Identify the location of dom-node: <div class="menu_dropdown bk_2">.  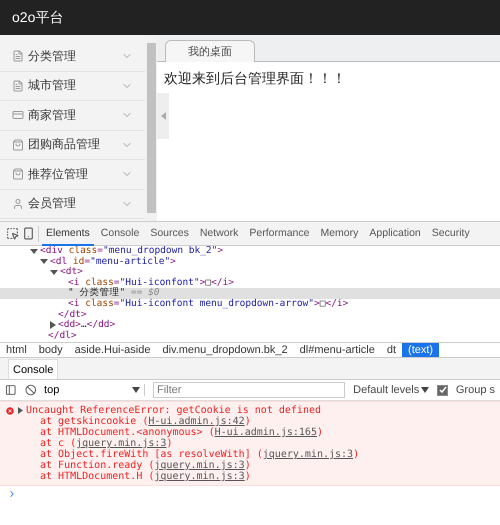
(132, 251).